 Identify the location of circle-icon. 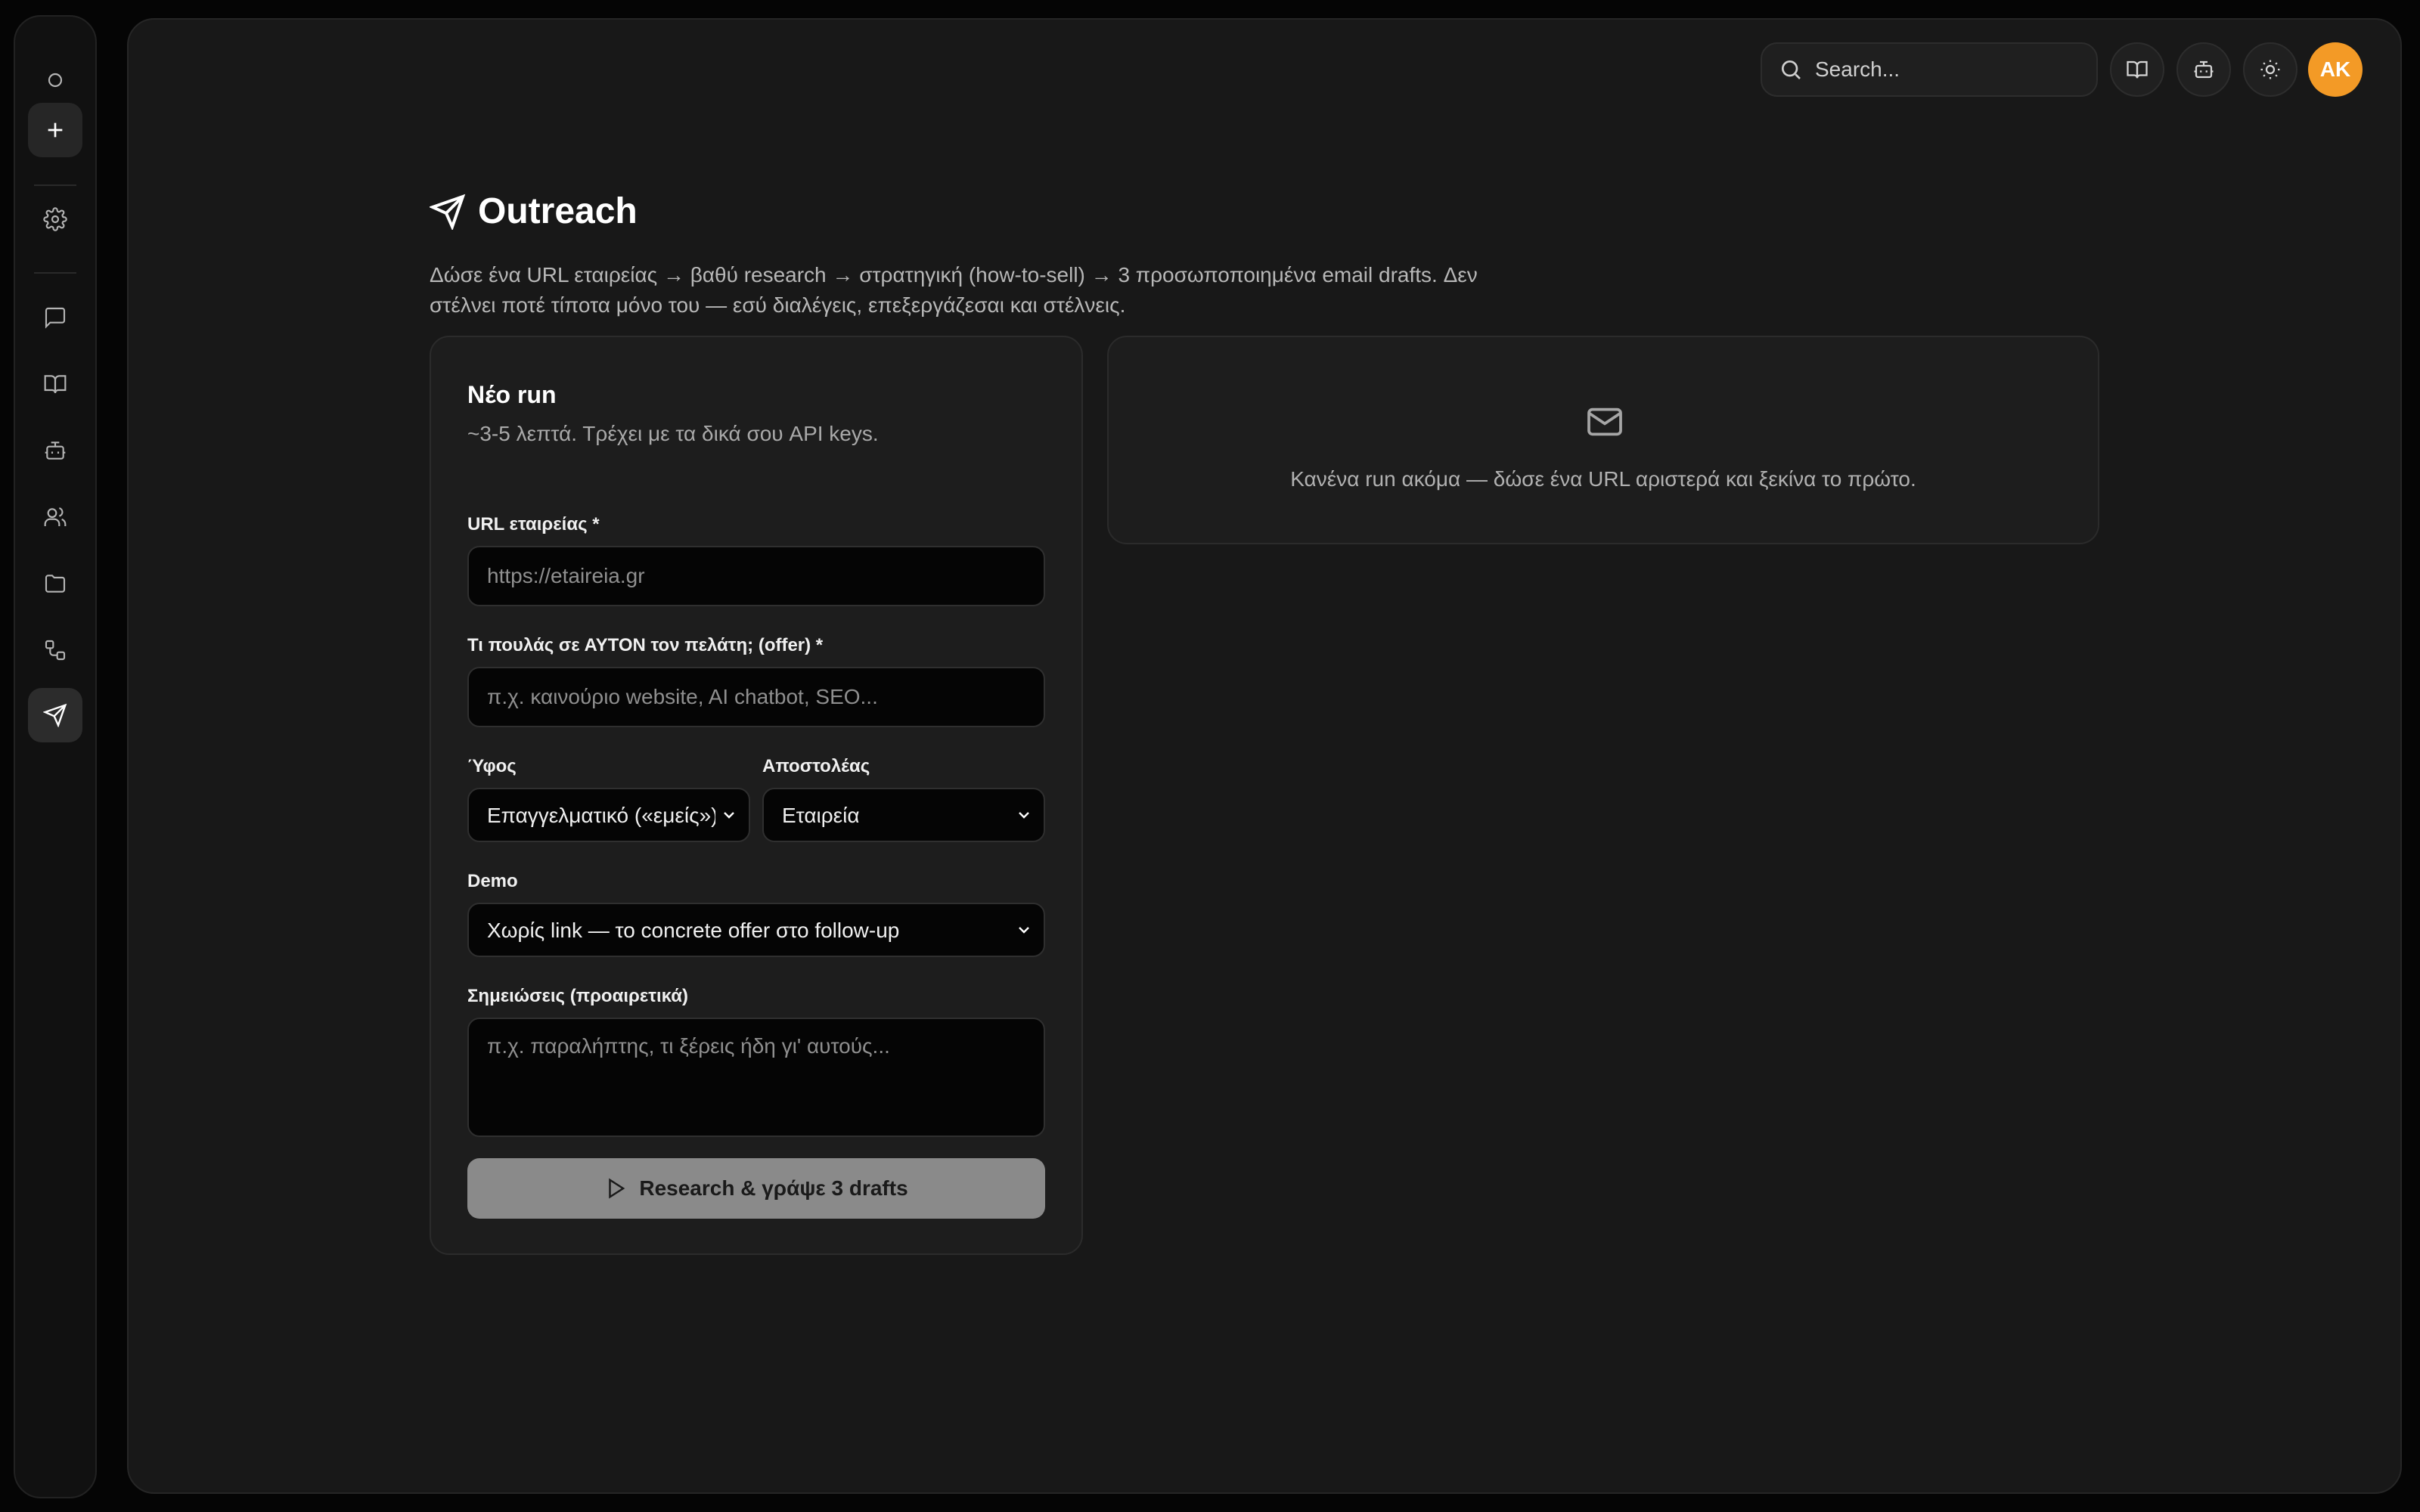
(55, 80).